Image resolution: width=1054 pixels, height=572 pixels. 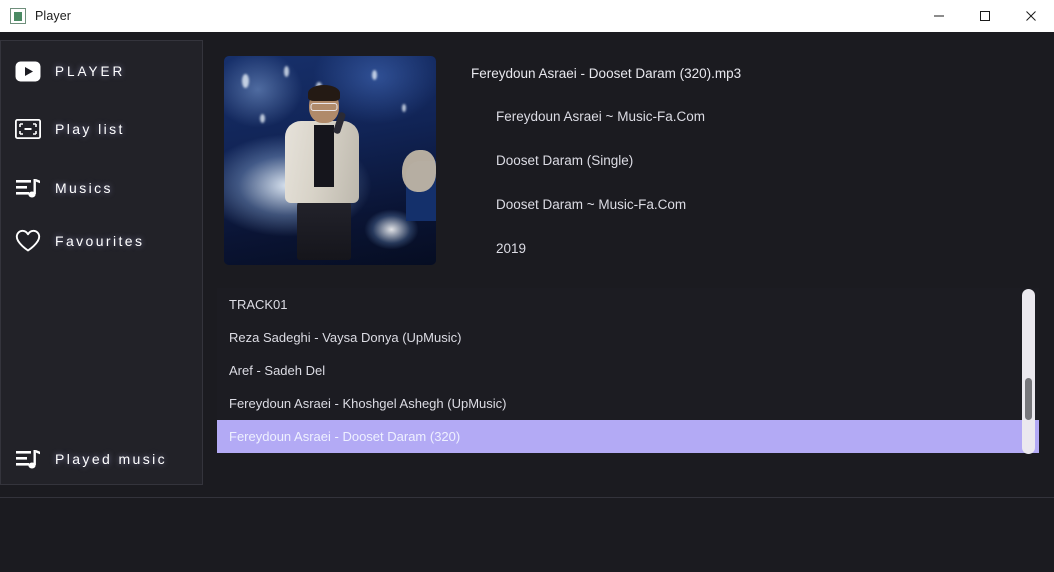 What do you see at coordinates (565, 160) in the screenshot?
I see `metadata-album: Dooset Daram (Single)` at bounding box center [565, 160].